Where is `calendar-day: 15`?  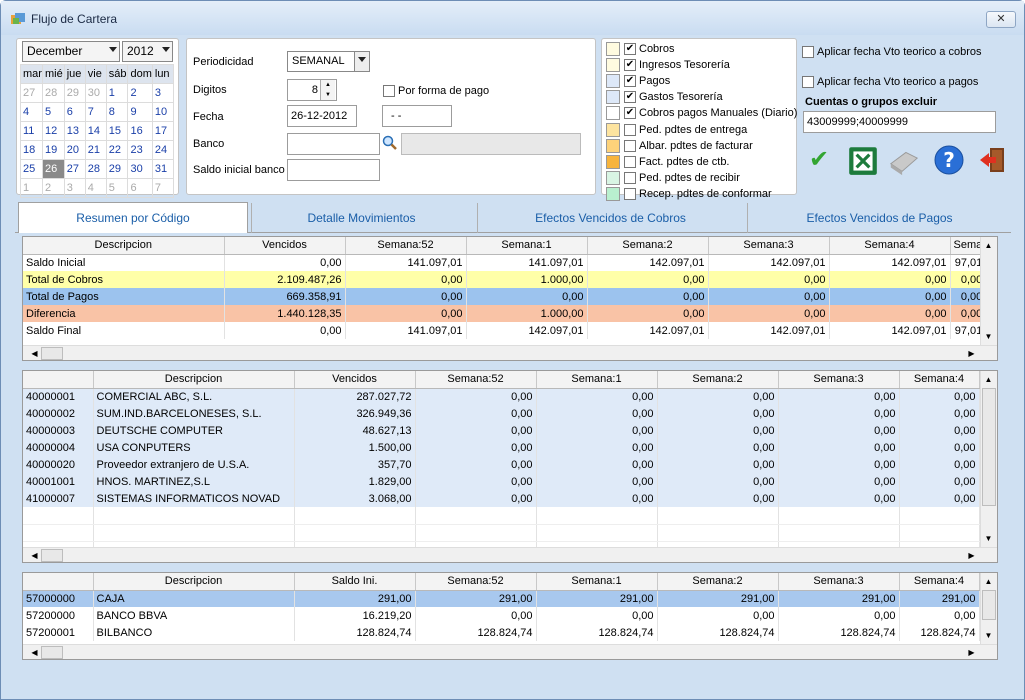 calendar-day: 15 is located at coordinates (117, 131).